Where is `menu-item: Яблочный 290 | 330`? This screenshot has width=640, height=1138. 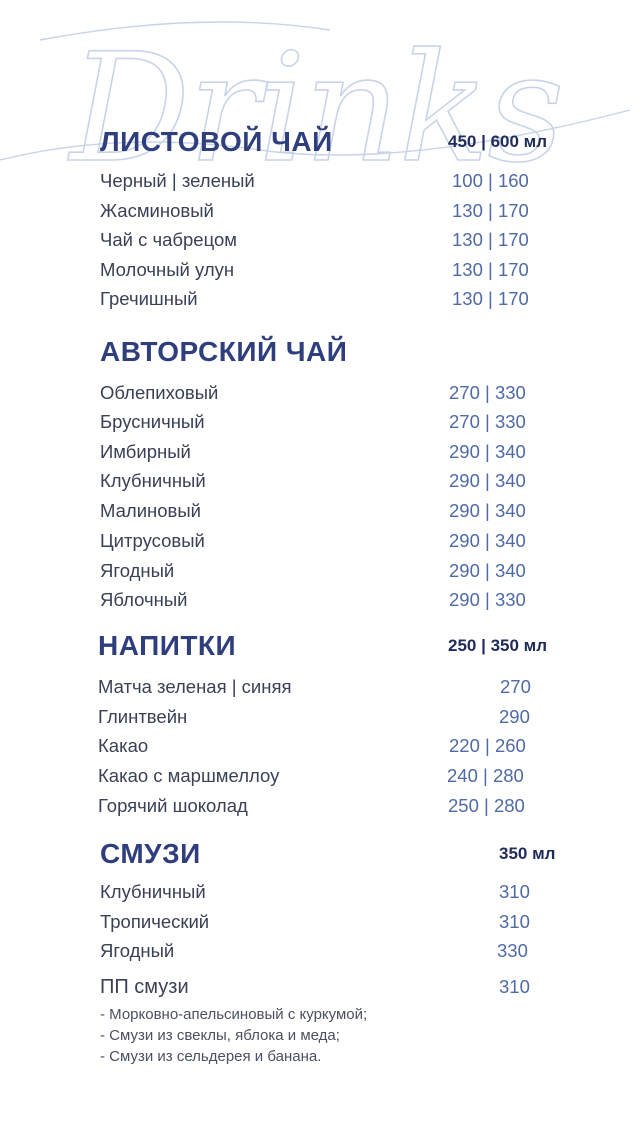 menu-item: Яблочный 290 | 330 is located at coordinates (320, 601).